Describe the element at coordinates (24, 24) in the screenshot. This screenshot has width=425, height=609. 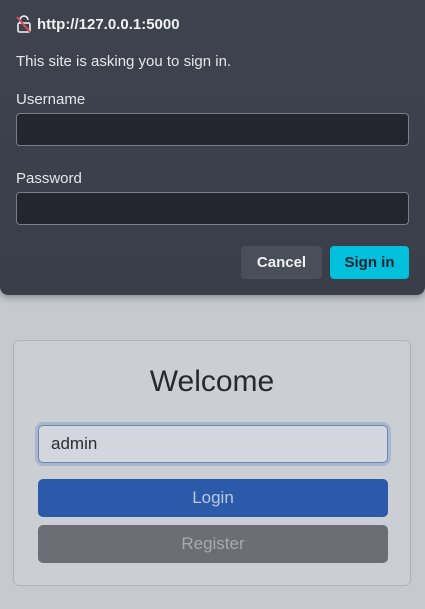
I see `lock-warning-icon` at that location.